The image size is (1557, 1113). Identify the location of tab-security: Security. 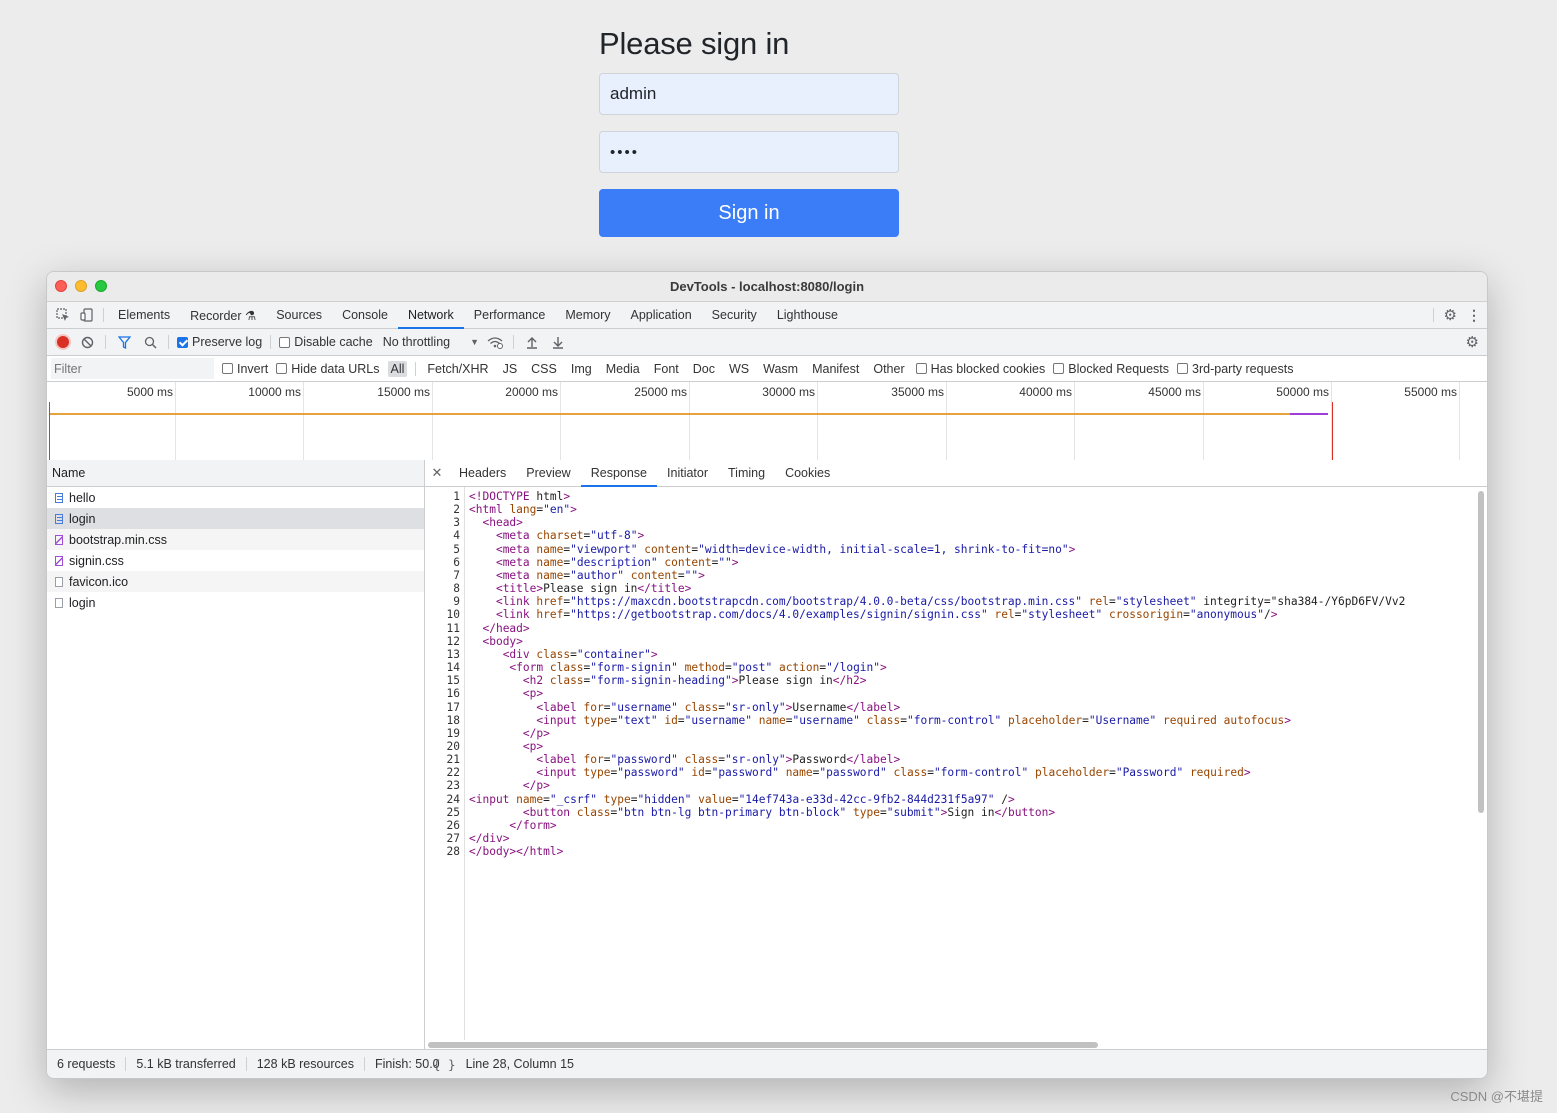
(734, 315).